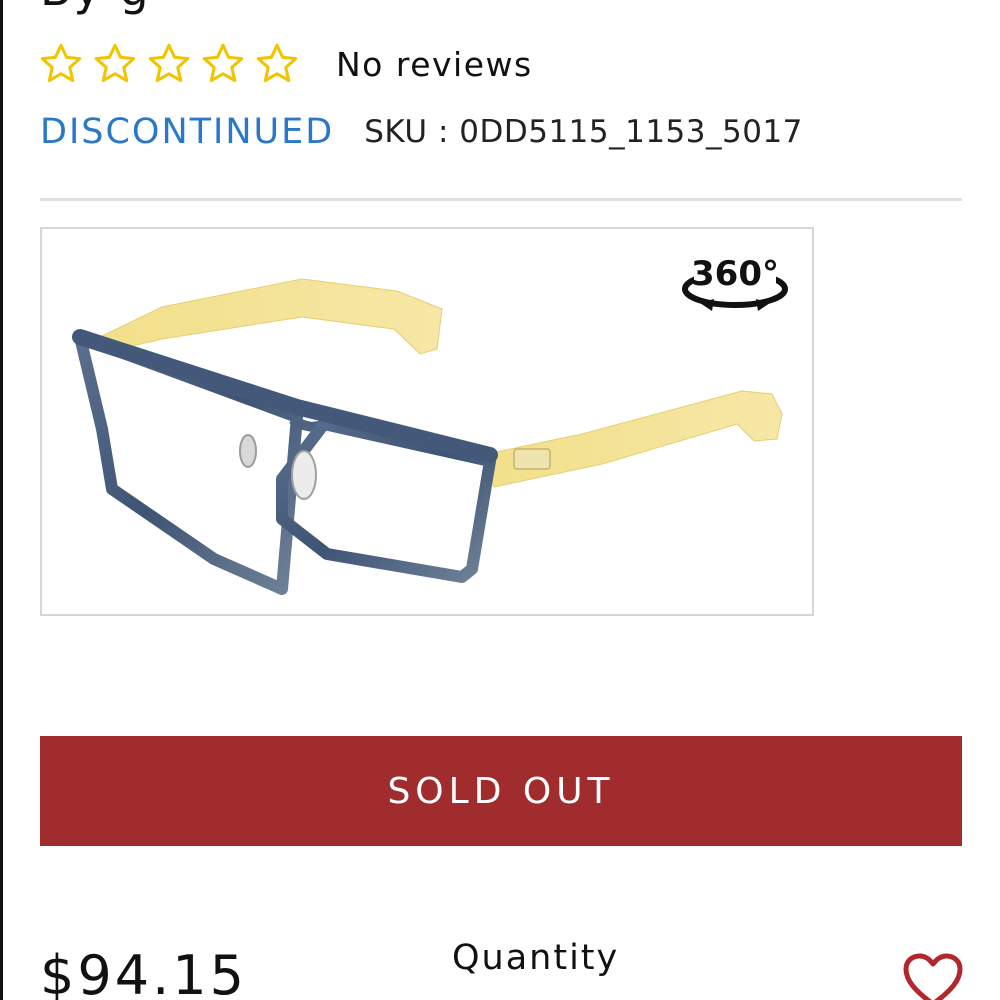  Describe the element at coordinates (536, 958) in the screenshot. I see `quantity-label: Quantity` at that location.